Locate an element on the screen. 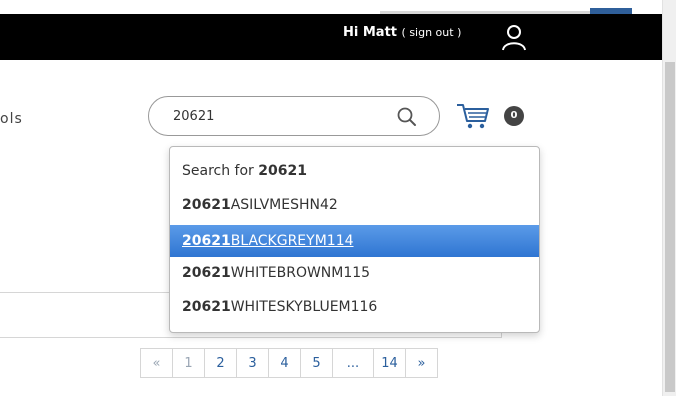  pagination-page: 5 is located at coordinates (316, 363).